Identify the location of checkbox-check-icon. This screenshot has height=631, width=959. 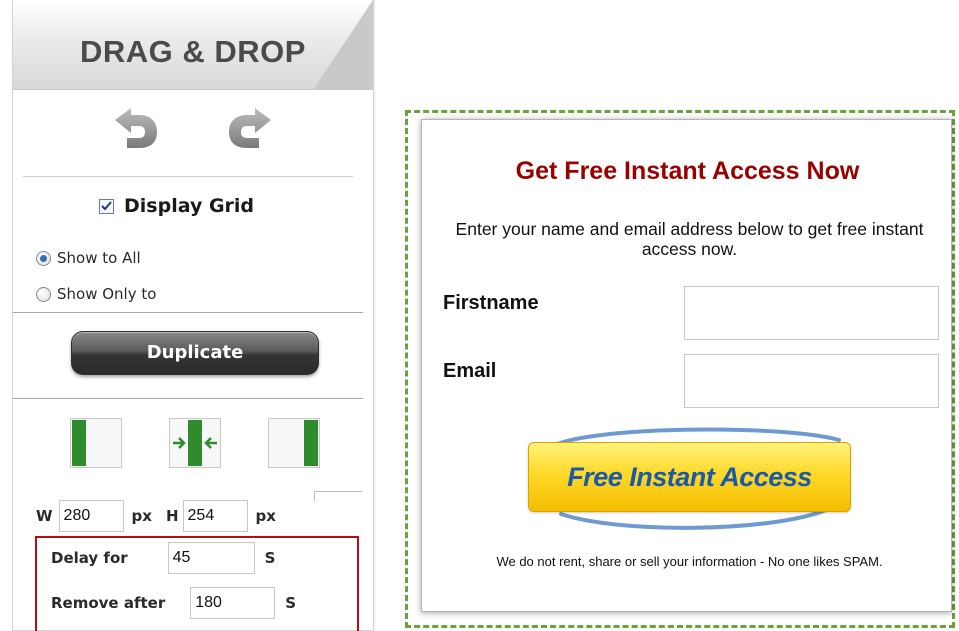
(106, 206).